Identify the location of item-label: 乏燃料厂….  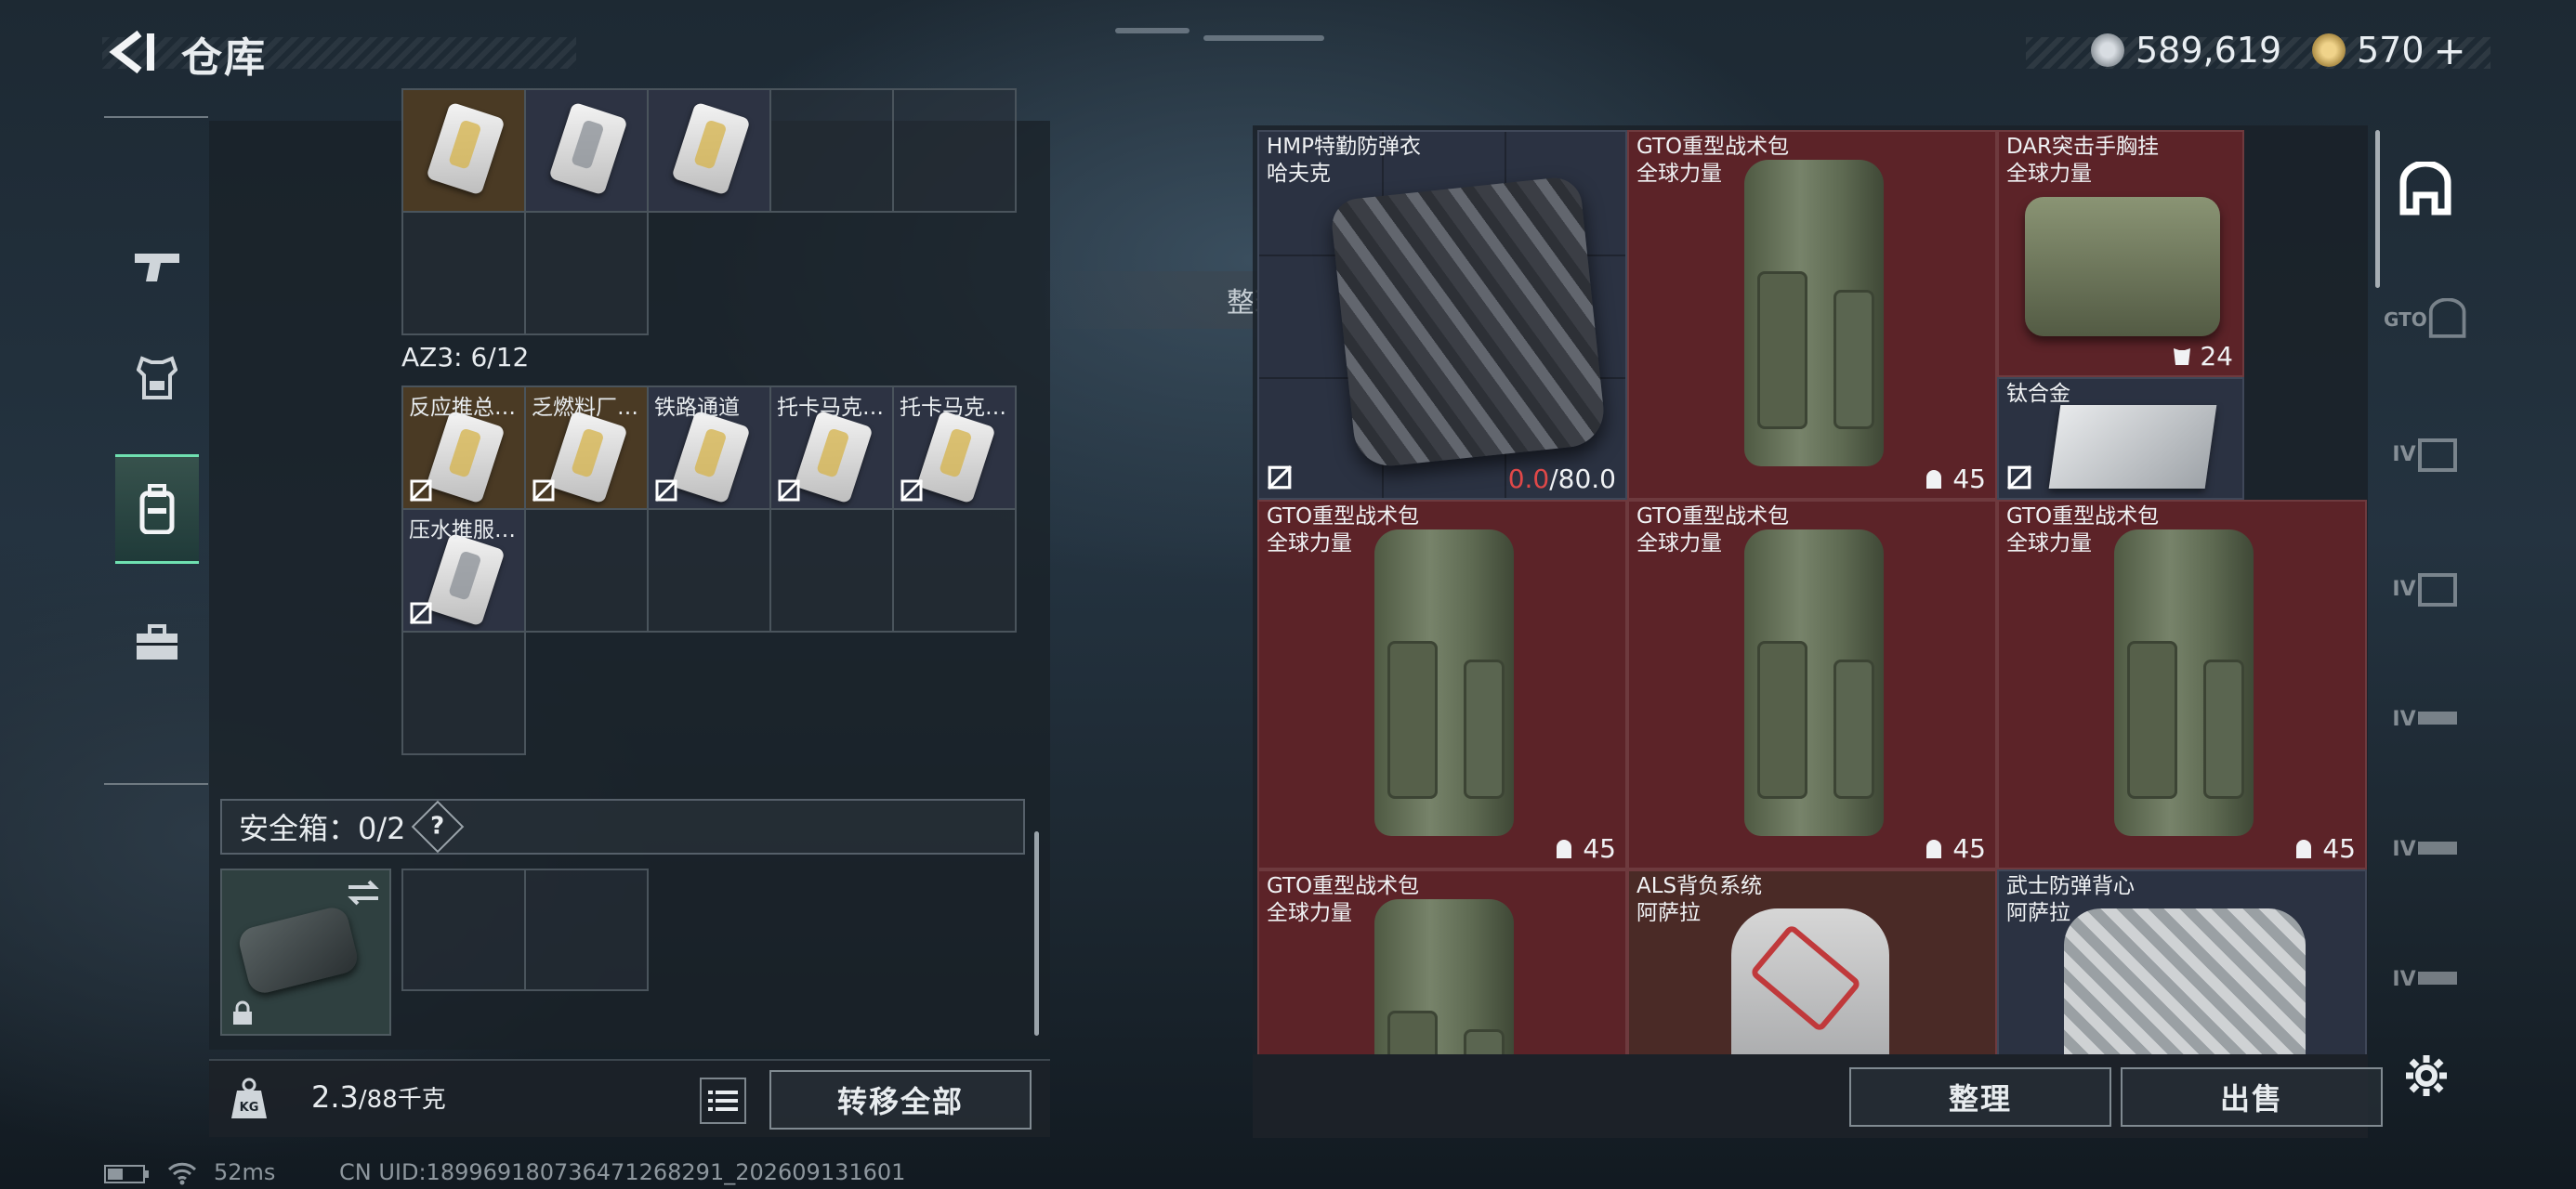
(585, 408).